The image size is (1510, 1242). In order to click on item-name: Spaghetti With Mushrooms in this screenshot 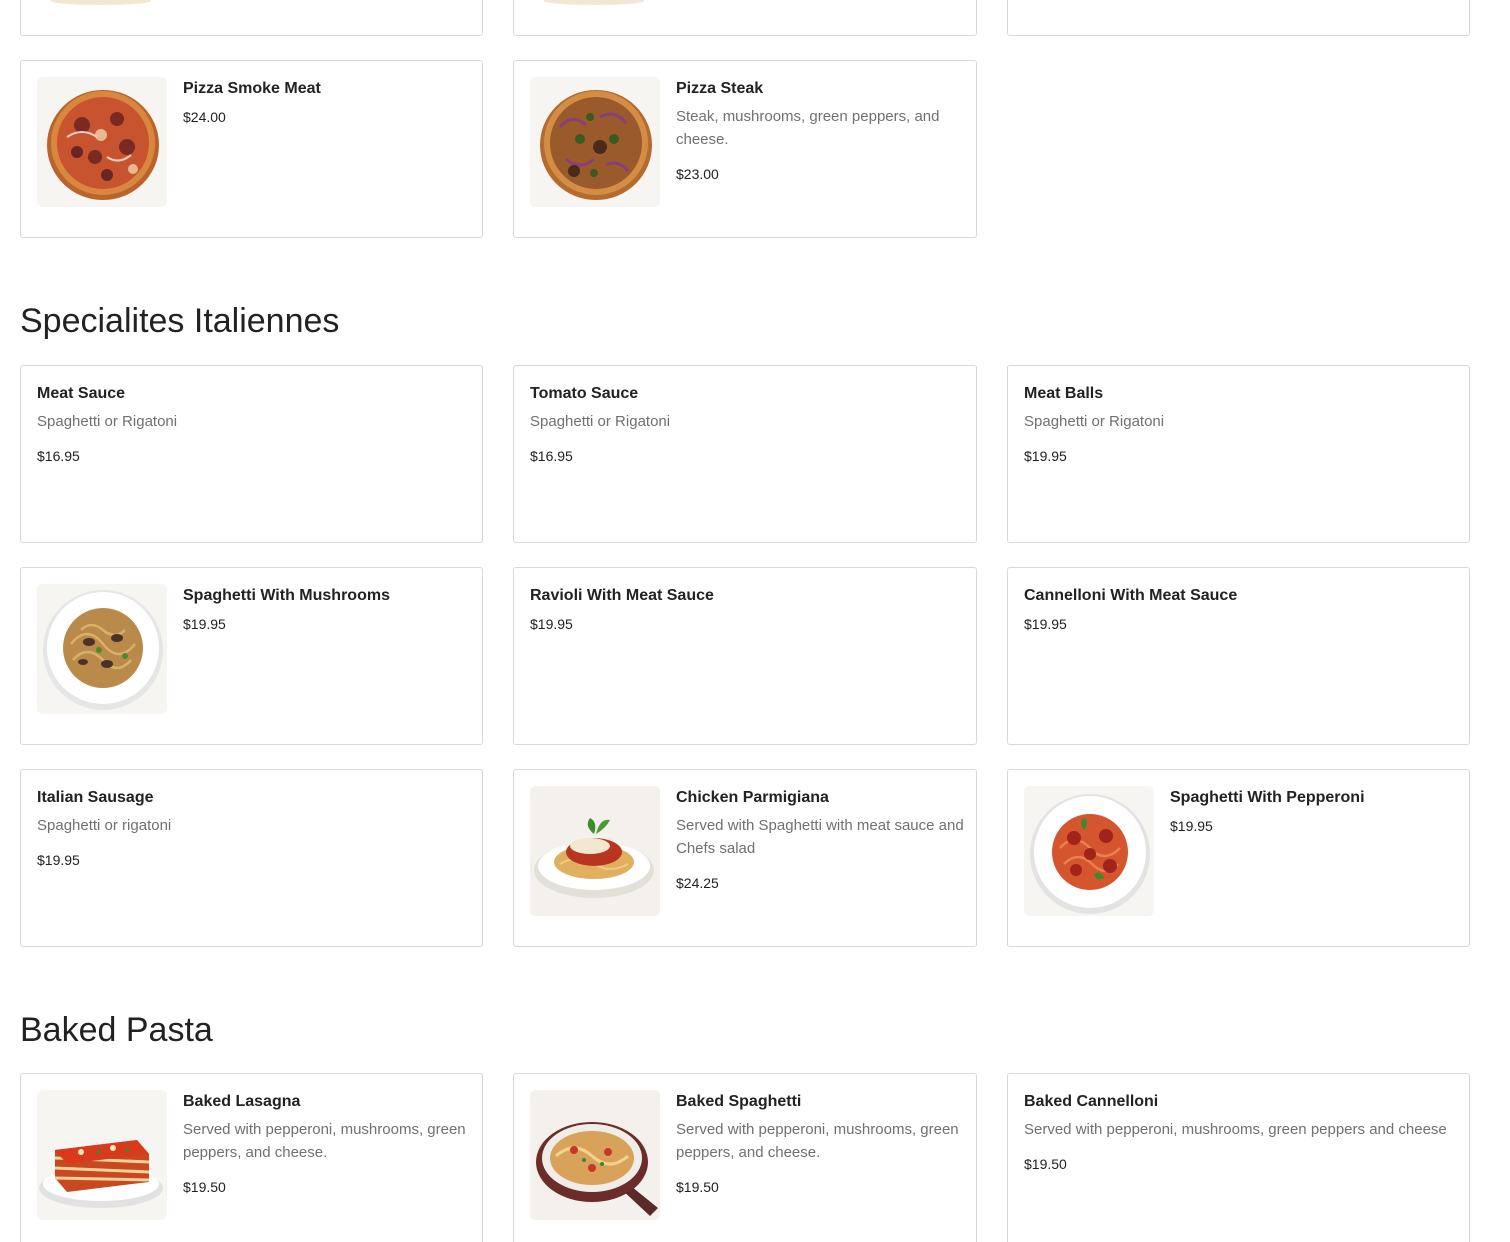, I will do `click(286, 595)`.